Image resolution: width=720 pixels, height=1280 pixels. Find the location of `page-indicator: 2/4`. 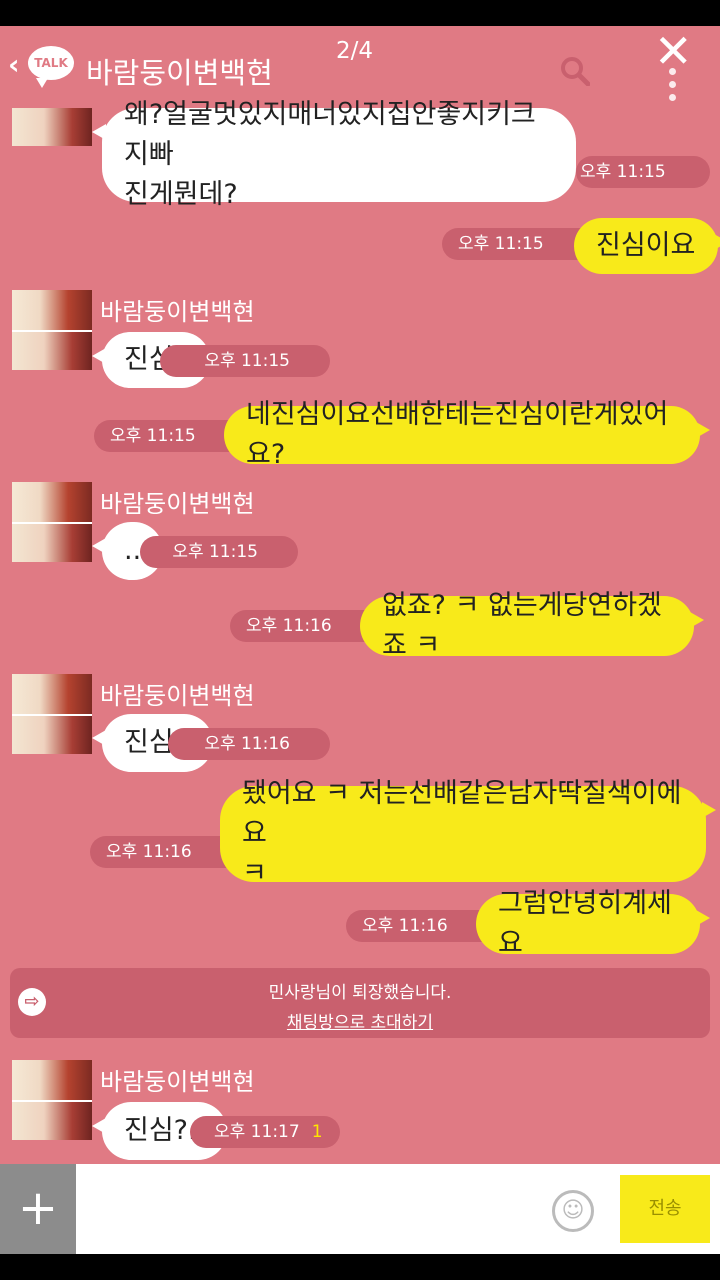

page-indicator: 2/4 is located at coordinates (355, 51).